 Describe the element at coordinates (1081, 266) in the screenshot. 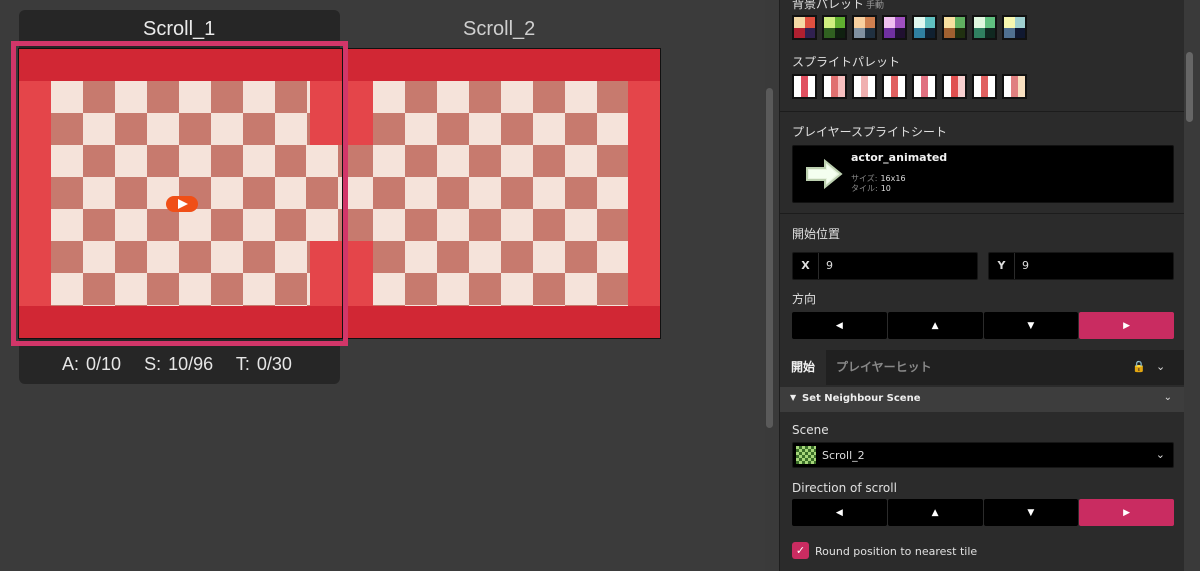

I see `start-y-field: Y 9` at that location.